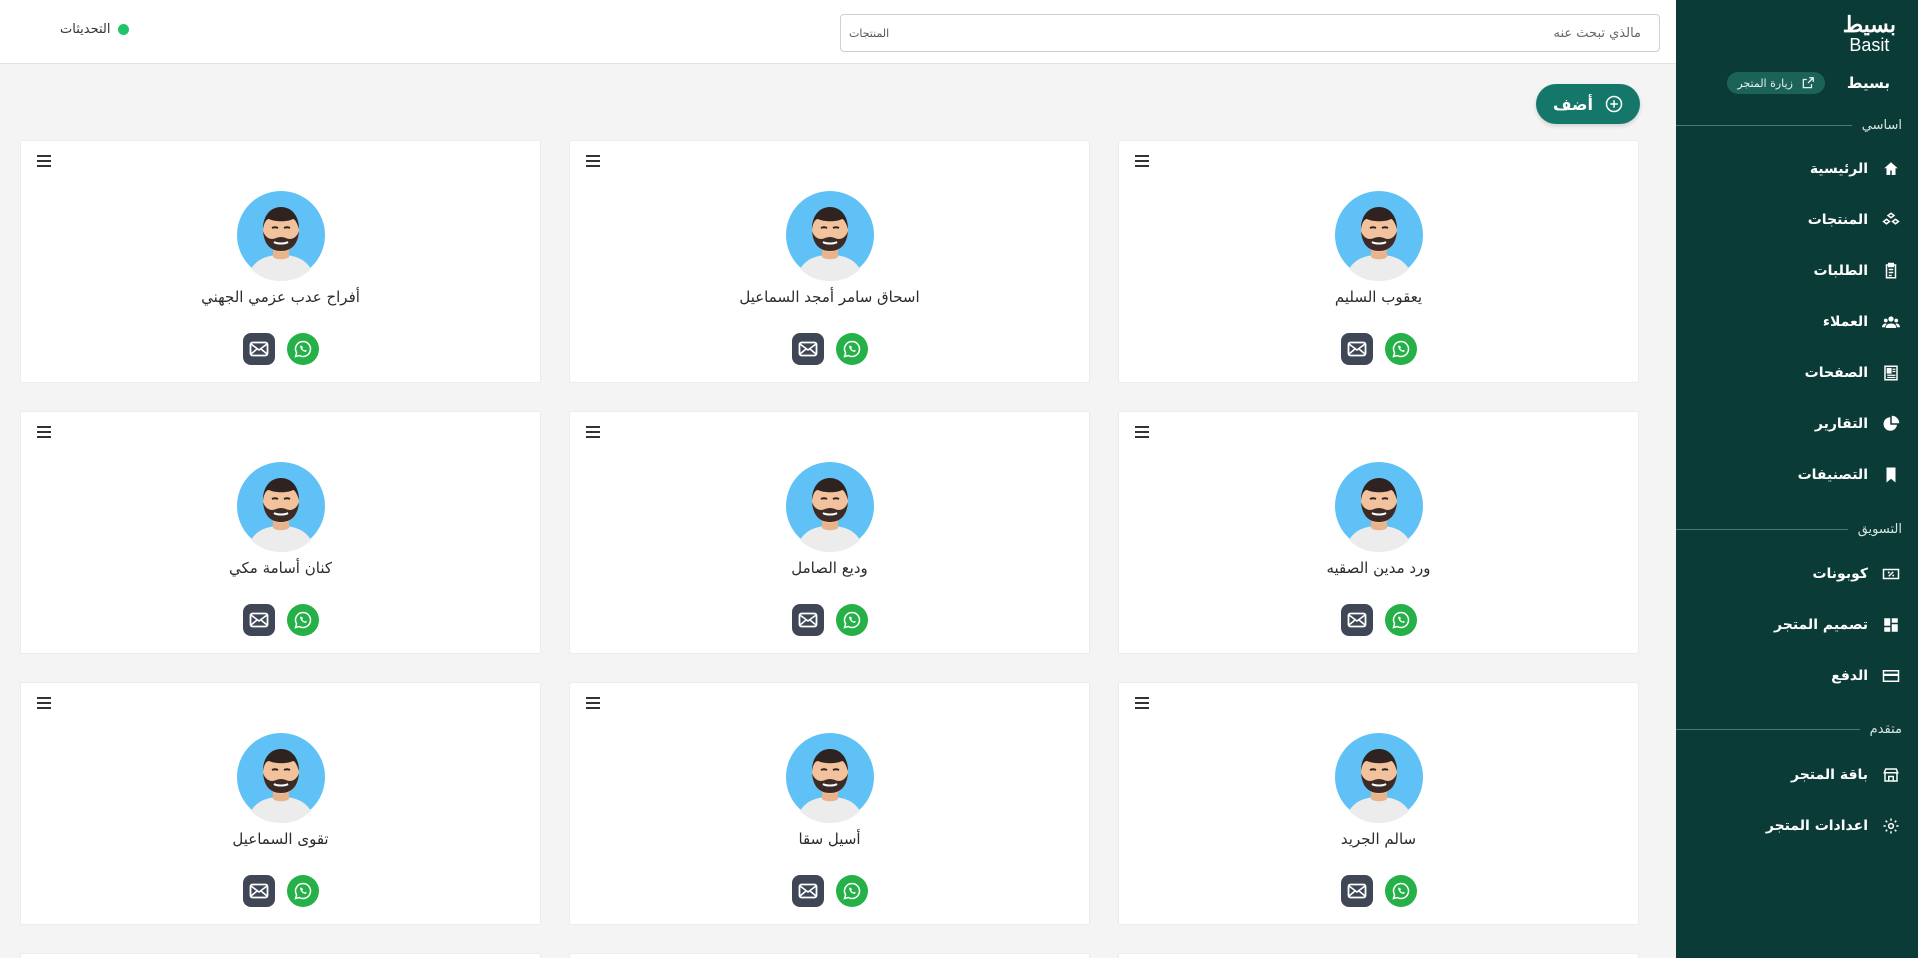  I want to click on updates-link: التحديثات, so click(95, 29).